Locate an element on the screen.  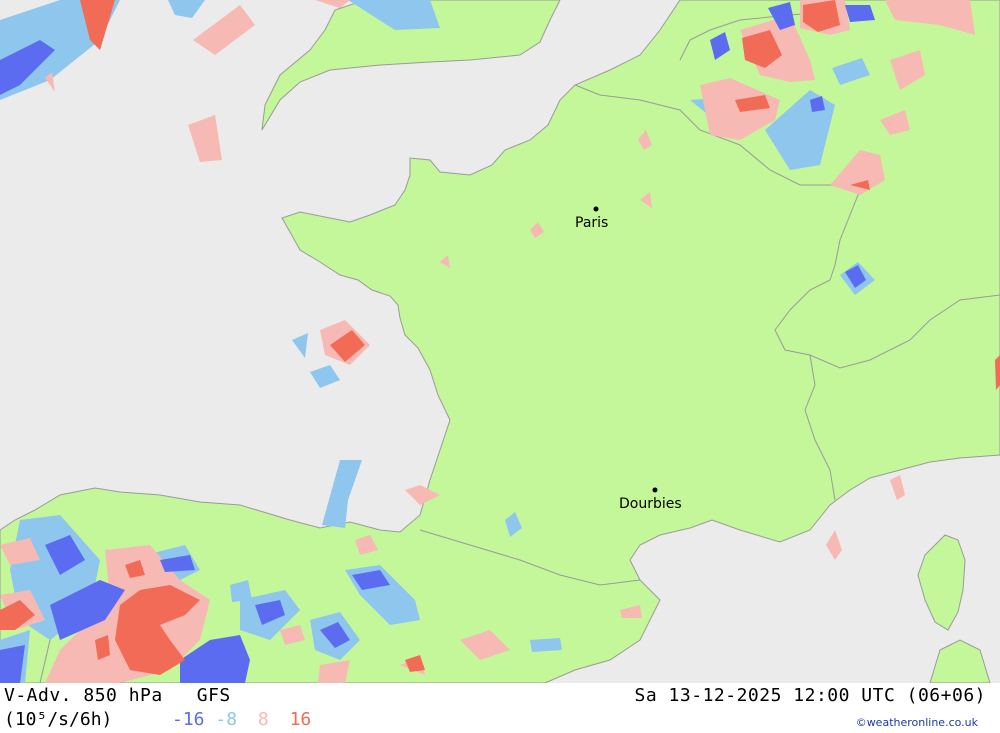
units-label: (10⁵/s/6h) is located at coordinates (58, 719).